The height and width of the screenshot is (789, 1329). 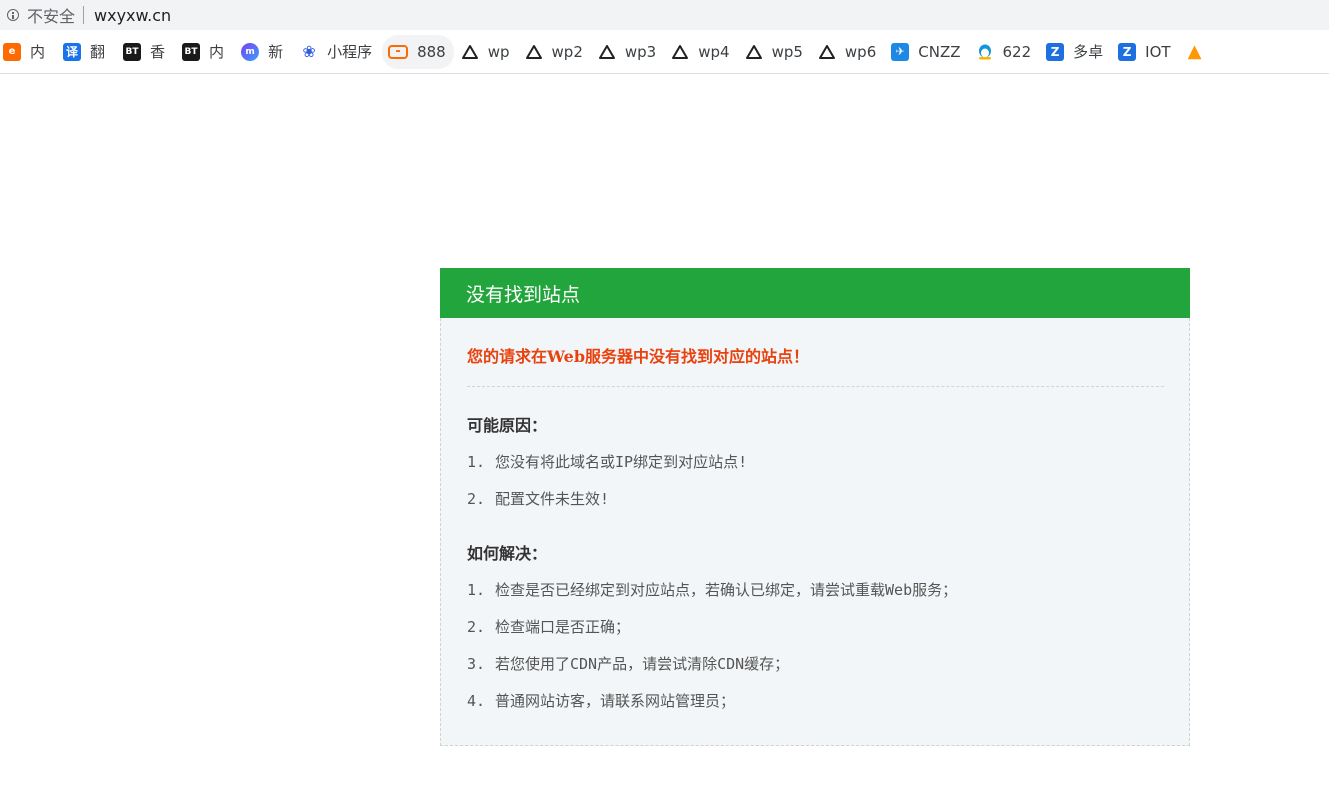 What do you see at coordinates (714, 51) in the screenshot?
I see `bookmark-label: wp4` at bounding box center [714, 51].